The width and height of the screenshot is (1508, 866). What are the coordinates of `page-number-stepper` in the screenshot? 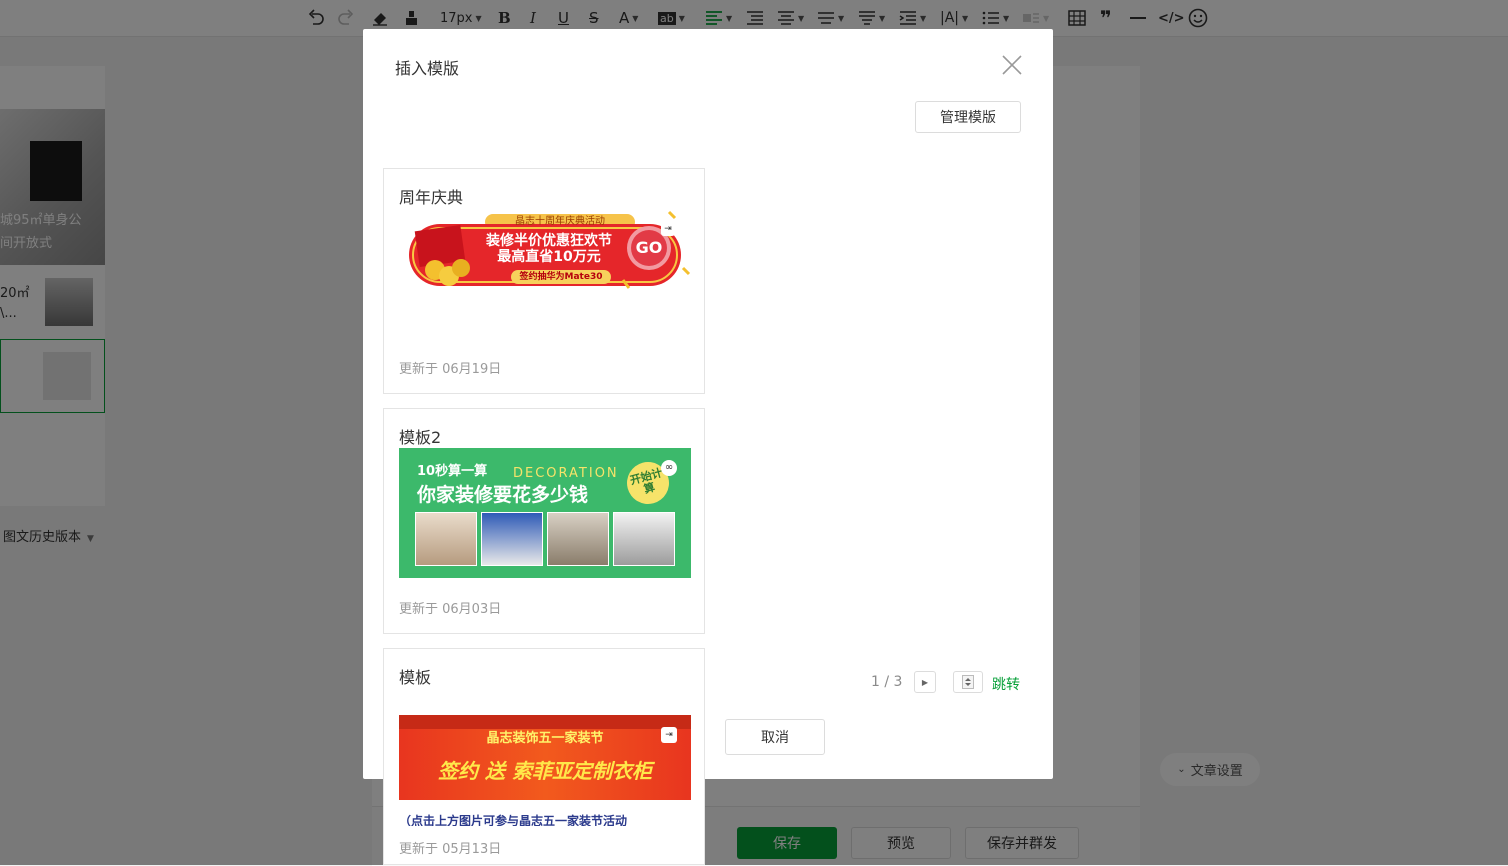 It's located at (968, 682).